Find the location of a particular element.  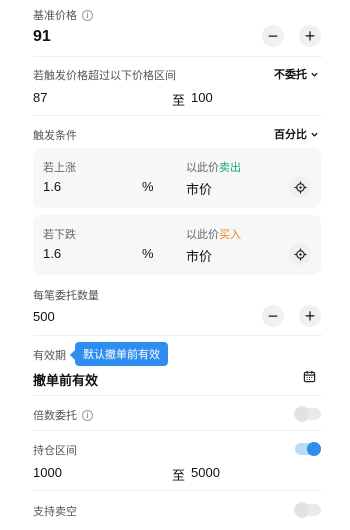

trigger-condition-dropdown-label: 百分比 is located at coordinates (290, 135).